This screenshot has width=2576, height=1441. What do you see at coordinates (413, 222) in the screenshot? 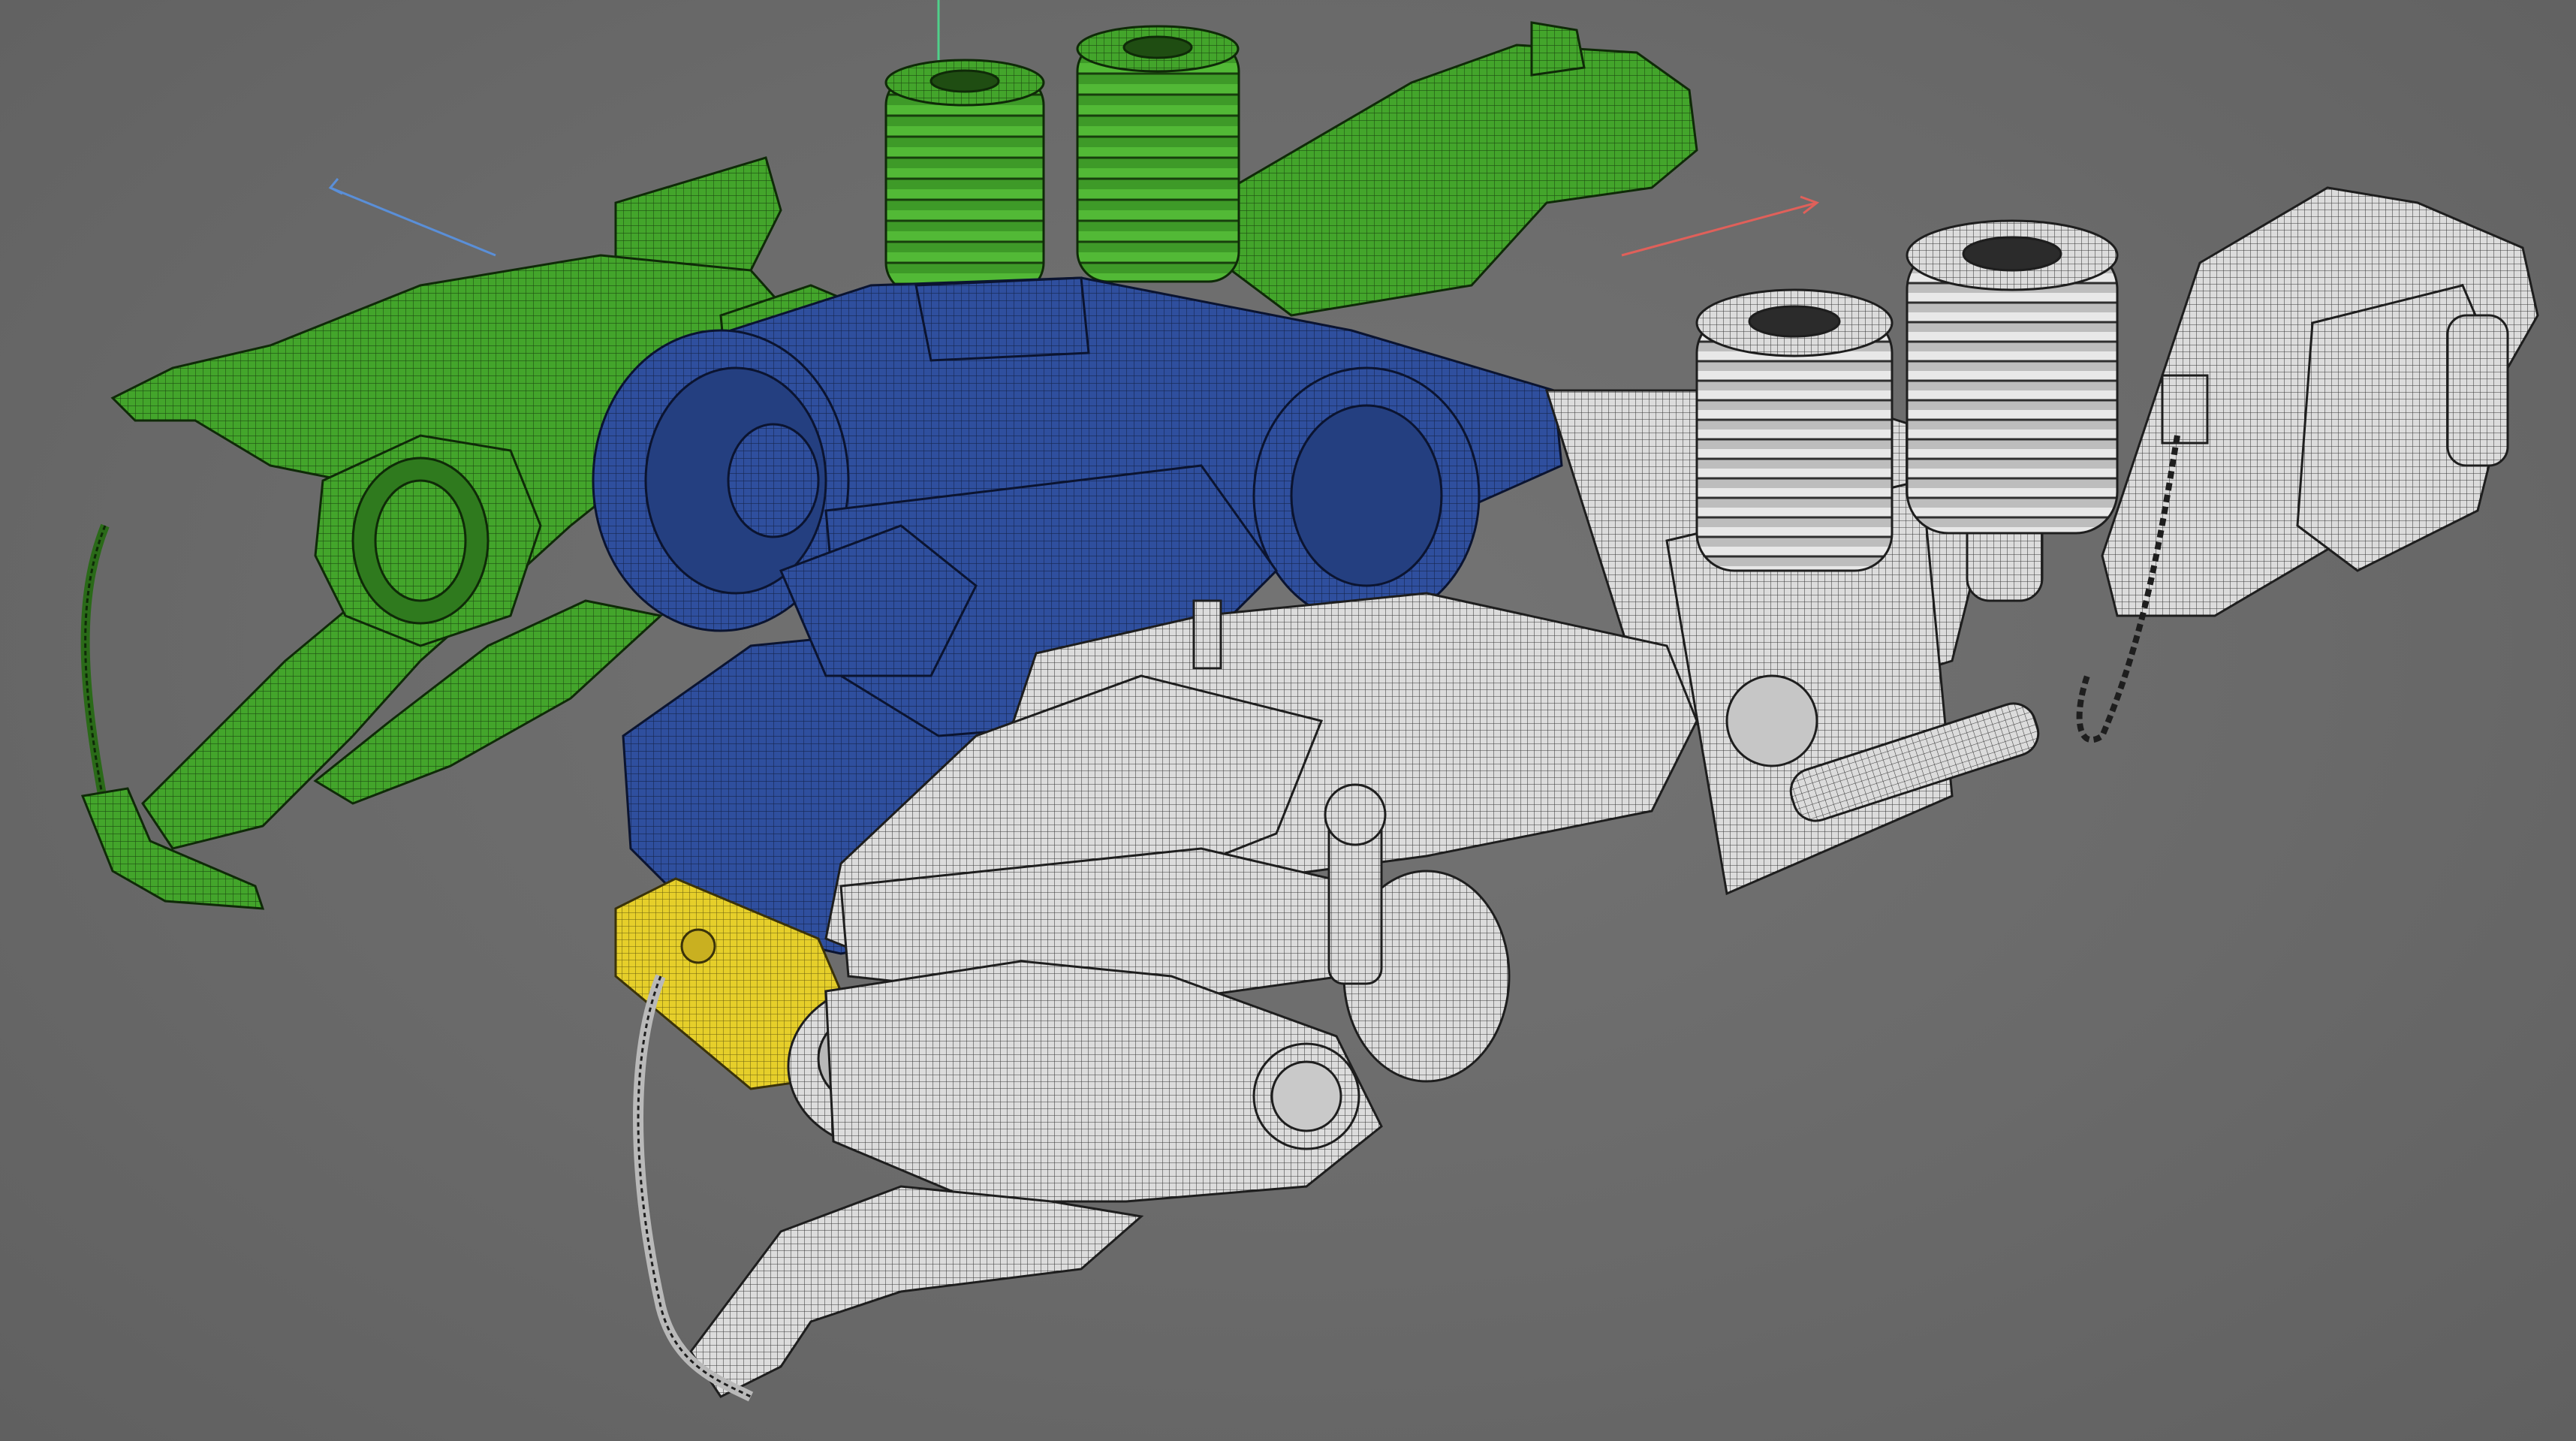
I see `z-axis-line` at bounding box center [413, 222].